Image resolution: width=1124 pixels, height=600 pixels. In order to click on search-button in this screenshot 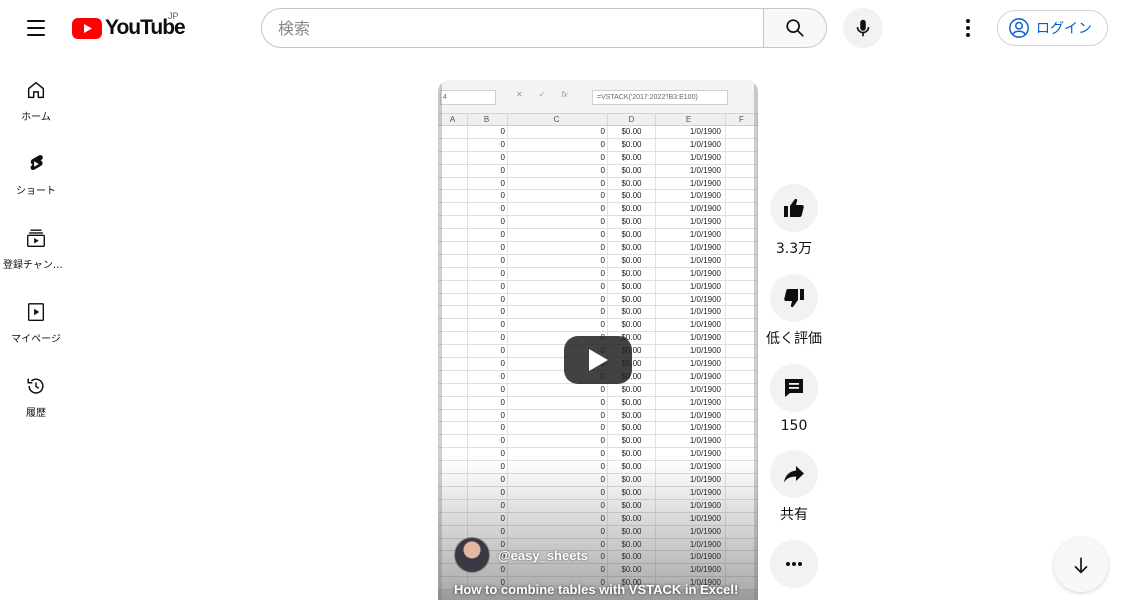, I will do `click(795, 28)`.